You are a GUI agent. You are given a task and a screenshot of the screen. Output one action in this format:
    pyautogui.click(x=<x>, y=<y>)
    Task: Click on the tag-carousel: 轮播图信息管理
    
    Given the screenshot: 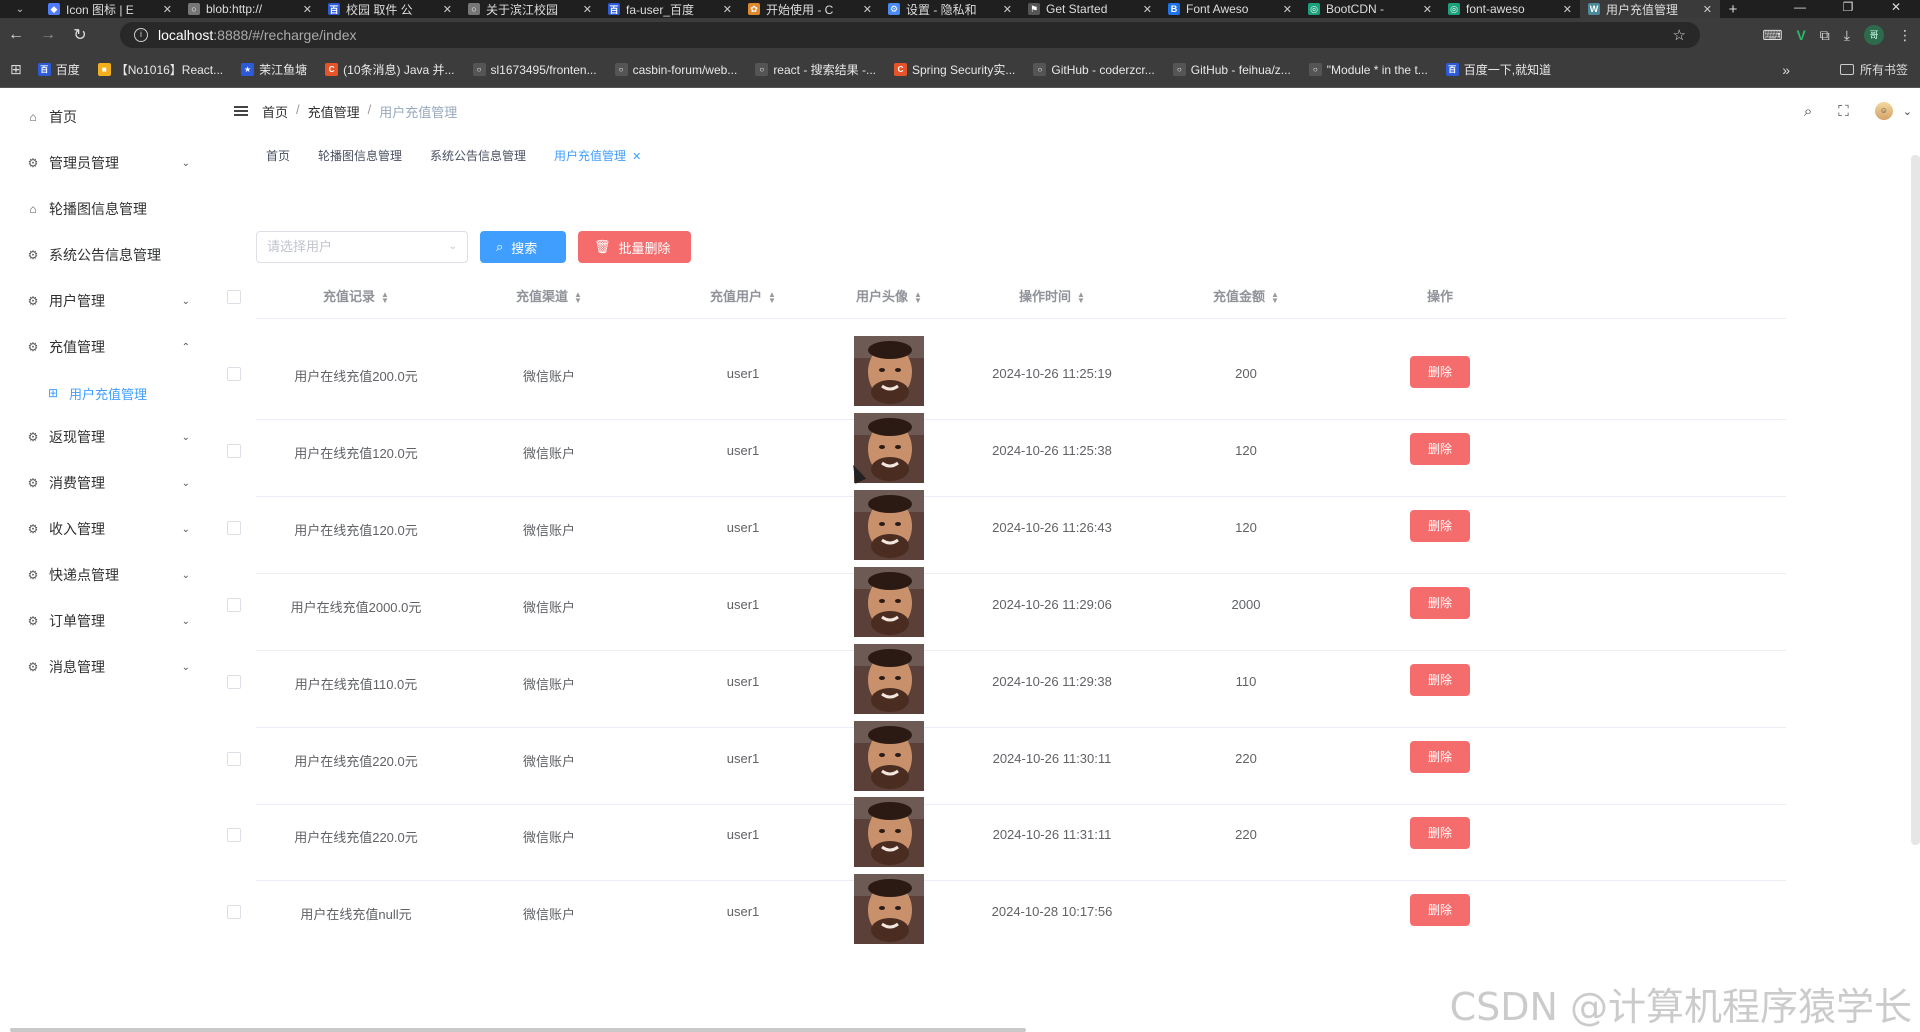 What is the action you would take?
    pyautogui.click(x=360, y=156)
    